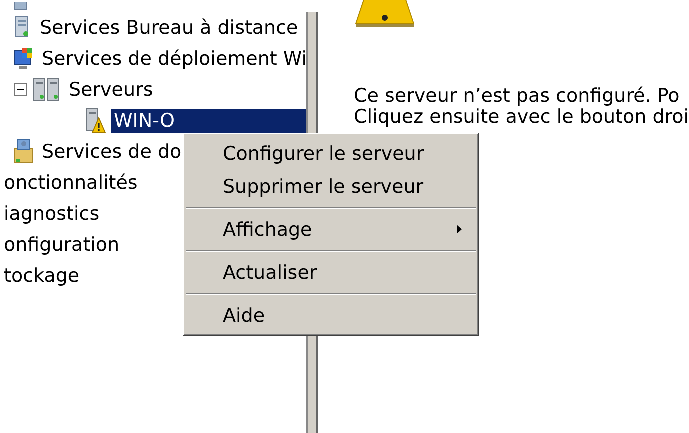 Image resolution: width=689 pixels, height=433 pixels. I want to click on message-text: Ce serveur n’est pas configuré. Po, so click(517, 96).